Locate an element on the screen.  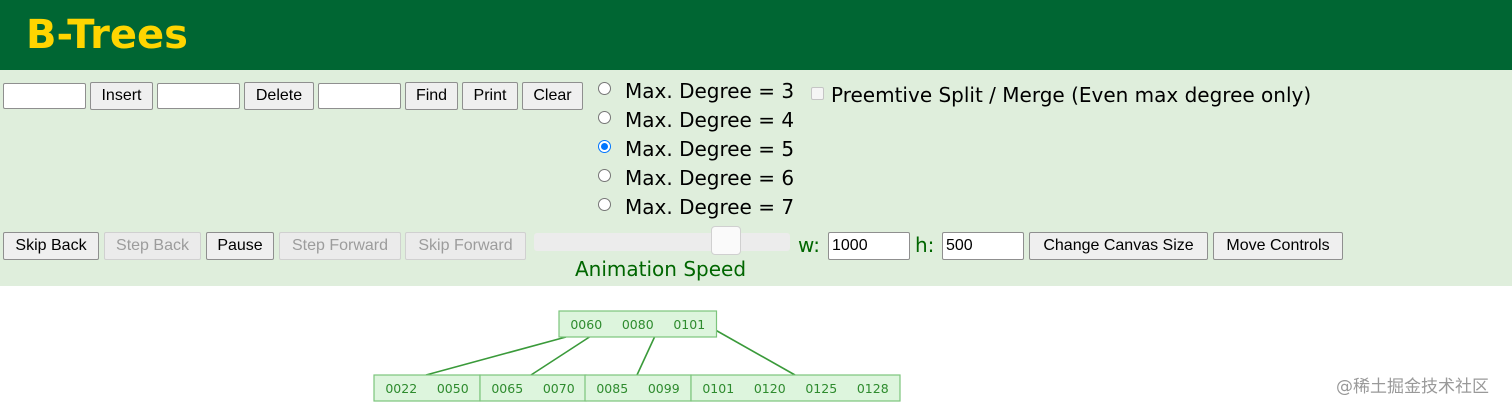
tree-key: 0080 is located at coordinates (638, 324).